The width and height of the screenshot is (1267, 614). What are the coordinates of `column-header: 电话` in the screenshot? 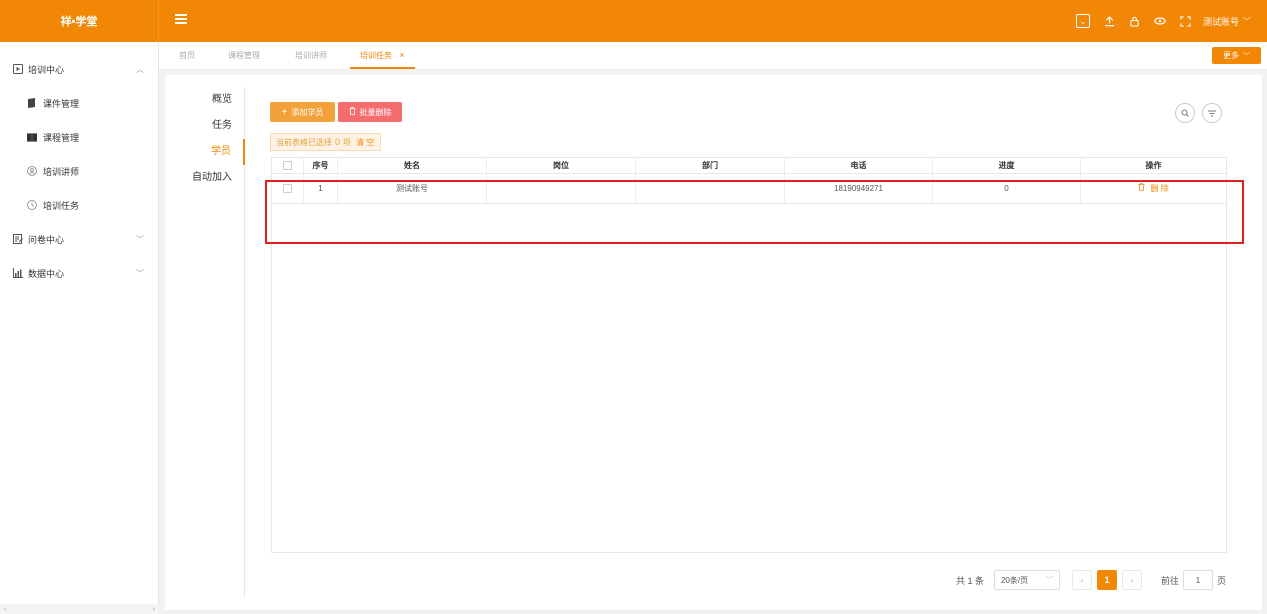 It's located at (859, 165).